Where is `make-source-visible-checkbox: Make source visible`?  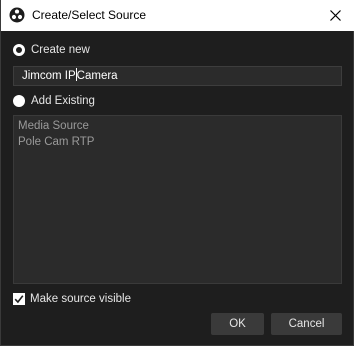
make-source-visible-checkbox: Make source visible is located at coordinates (72, 298).